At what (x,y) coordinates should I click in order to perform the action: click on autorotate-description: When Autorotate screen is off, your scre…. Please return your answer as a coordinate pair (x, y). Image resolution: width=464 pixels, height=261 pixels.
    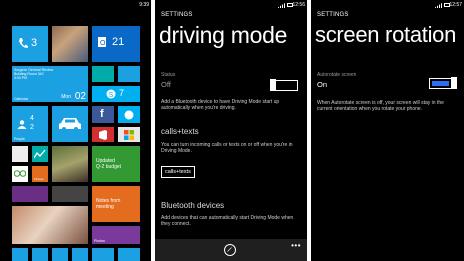
    Looking at the image, I should click on (380, 106).